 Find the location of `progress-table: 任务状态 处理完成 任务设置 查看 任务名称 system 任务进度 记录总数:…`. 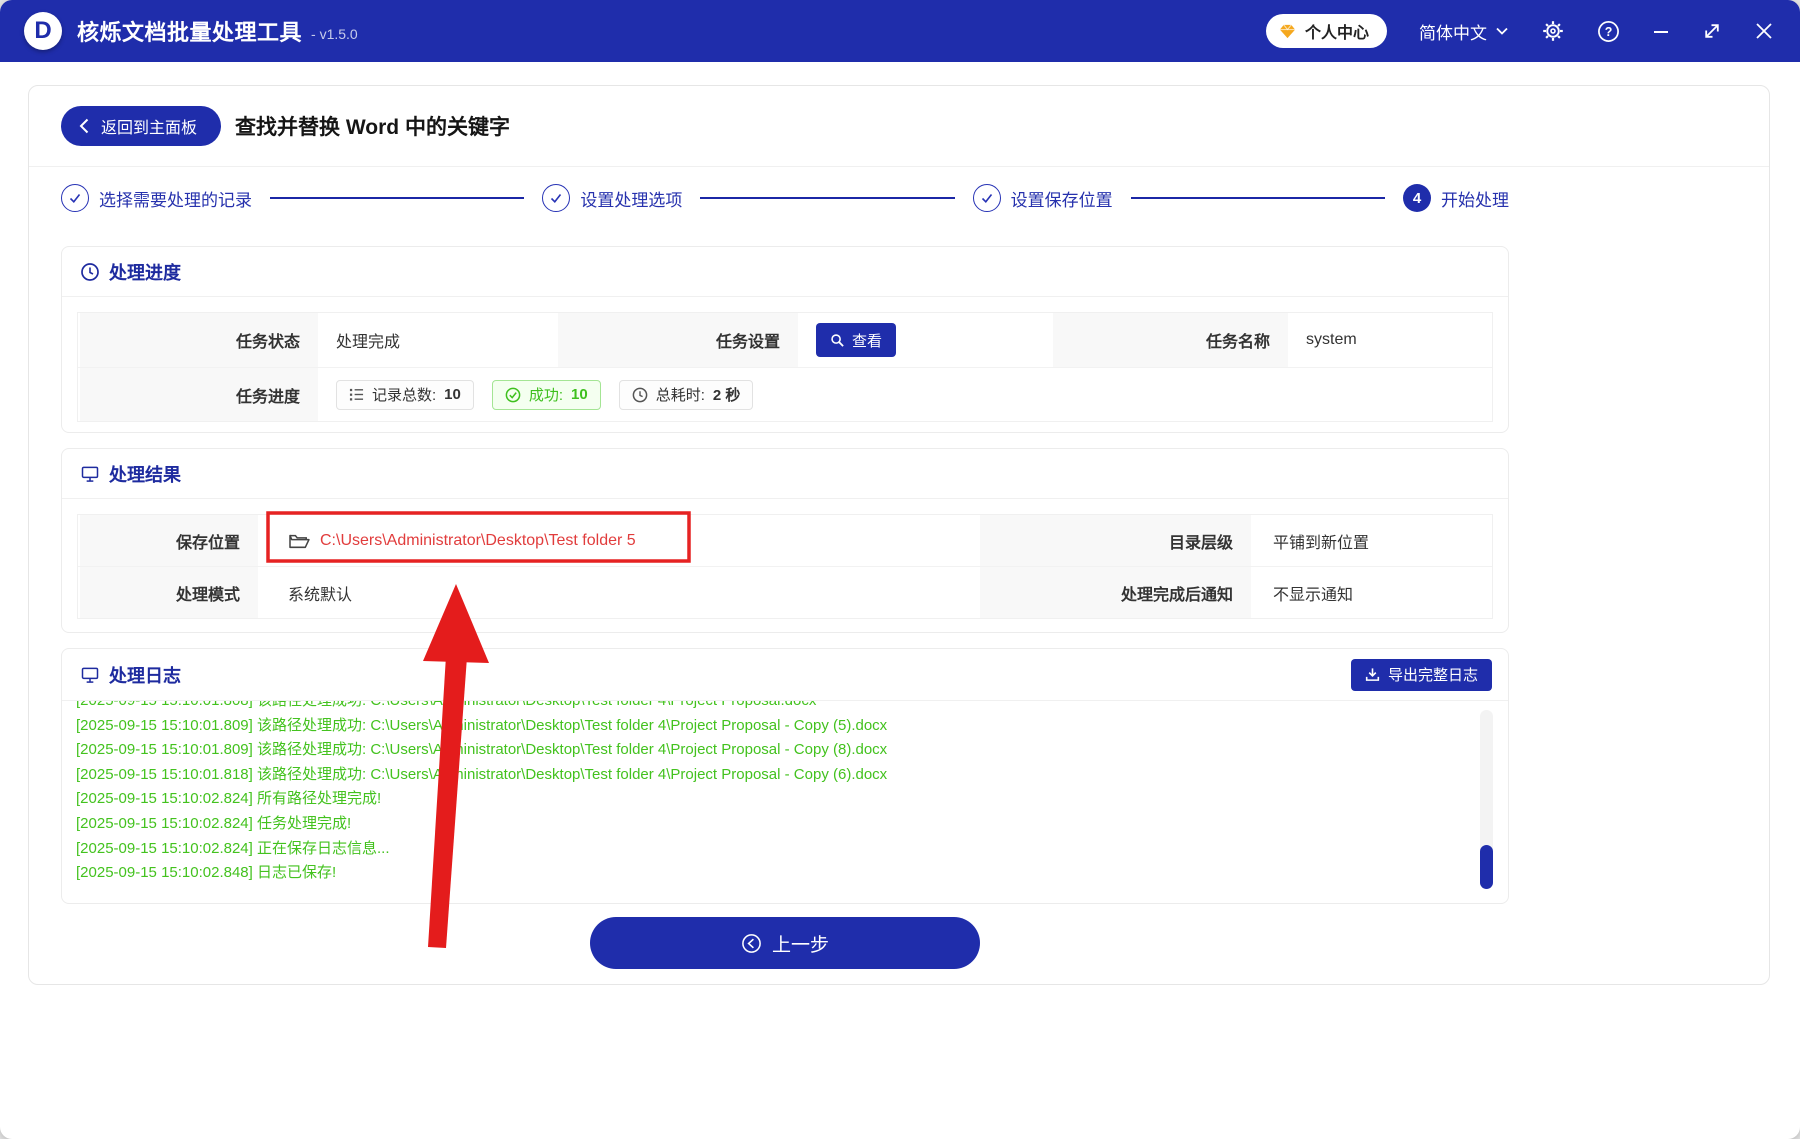

progress-table: 任务状态 处理完成 任务设置 查看 任务名称 system 任务进度 记录总数:… is located at coordinates (785, 367).